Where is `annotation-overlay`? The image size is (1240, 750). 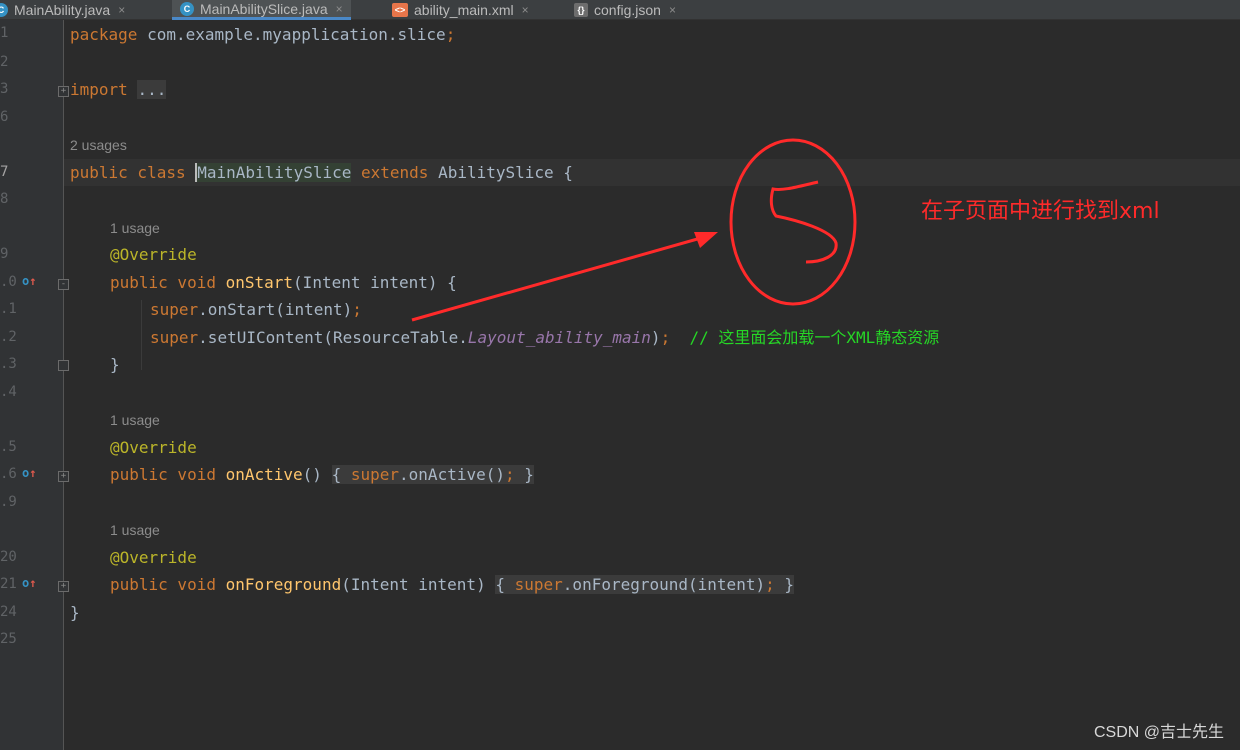
annotation-overlay is located at coordinates (634, 230).